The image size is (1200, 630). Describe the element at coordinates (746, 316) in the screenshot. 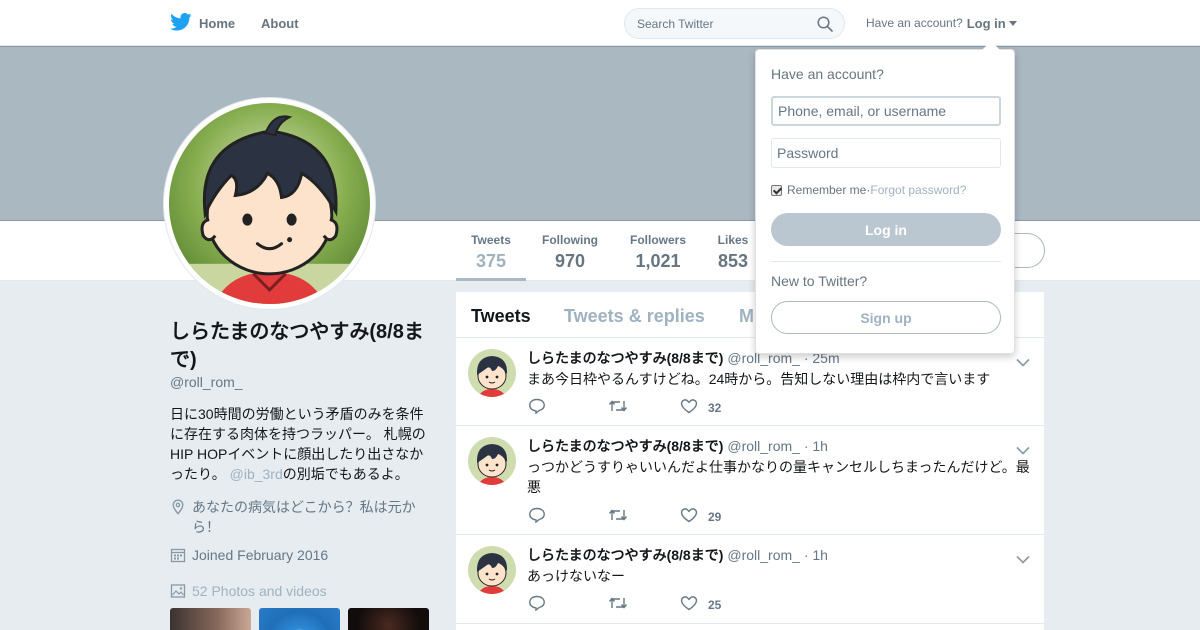

I see `tab-media: M` at that location.